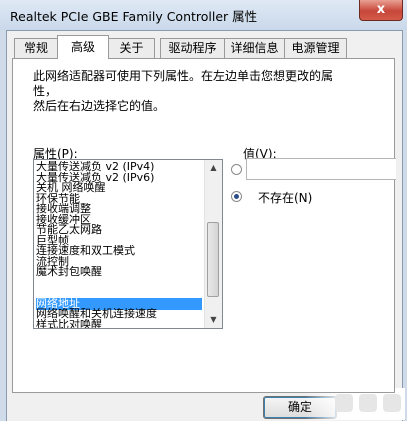 This screenshot has height=421, width=407. I want to click on close-button: x, so click(381, 10).